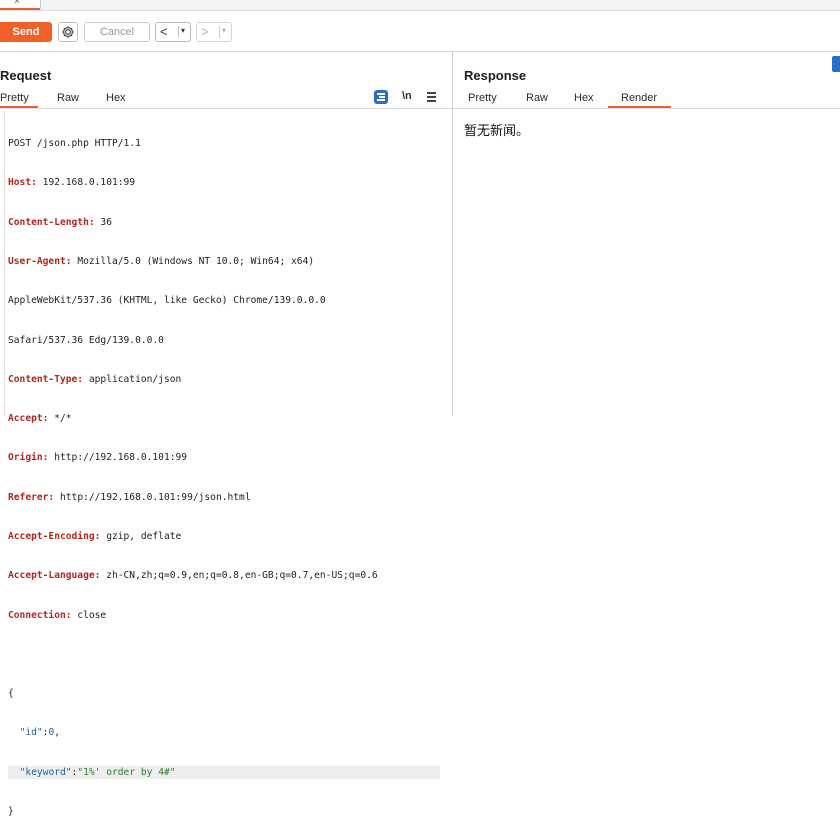  What do you see at coordinates (420, 51) in the screenshot?
I see `toolbar-divider` at bounding box center [420, 51].